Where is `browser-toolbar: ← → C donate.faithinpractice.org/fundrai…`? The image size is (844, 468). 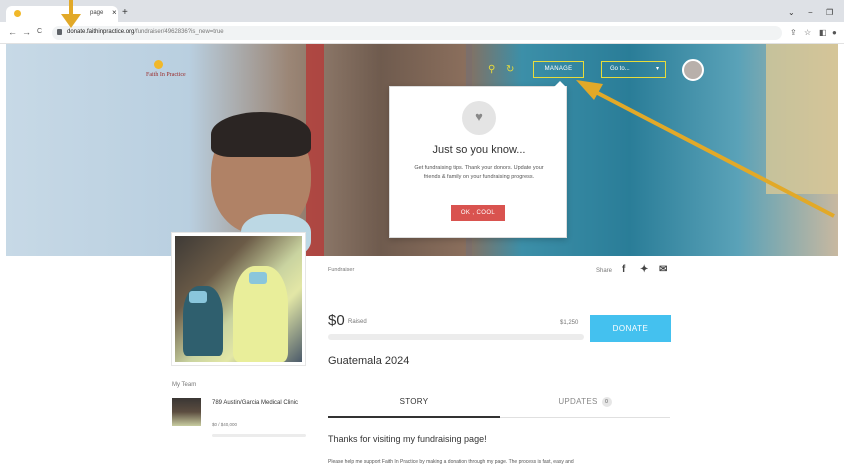
browser-toolbar: ← → C donate.faithinpractice.org/fundrai… is located at coordinates (422, 33).